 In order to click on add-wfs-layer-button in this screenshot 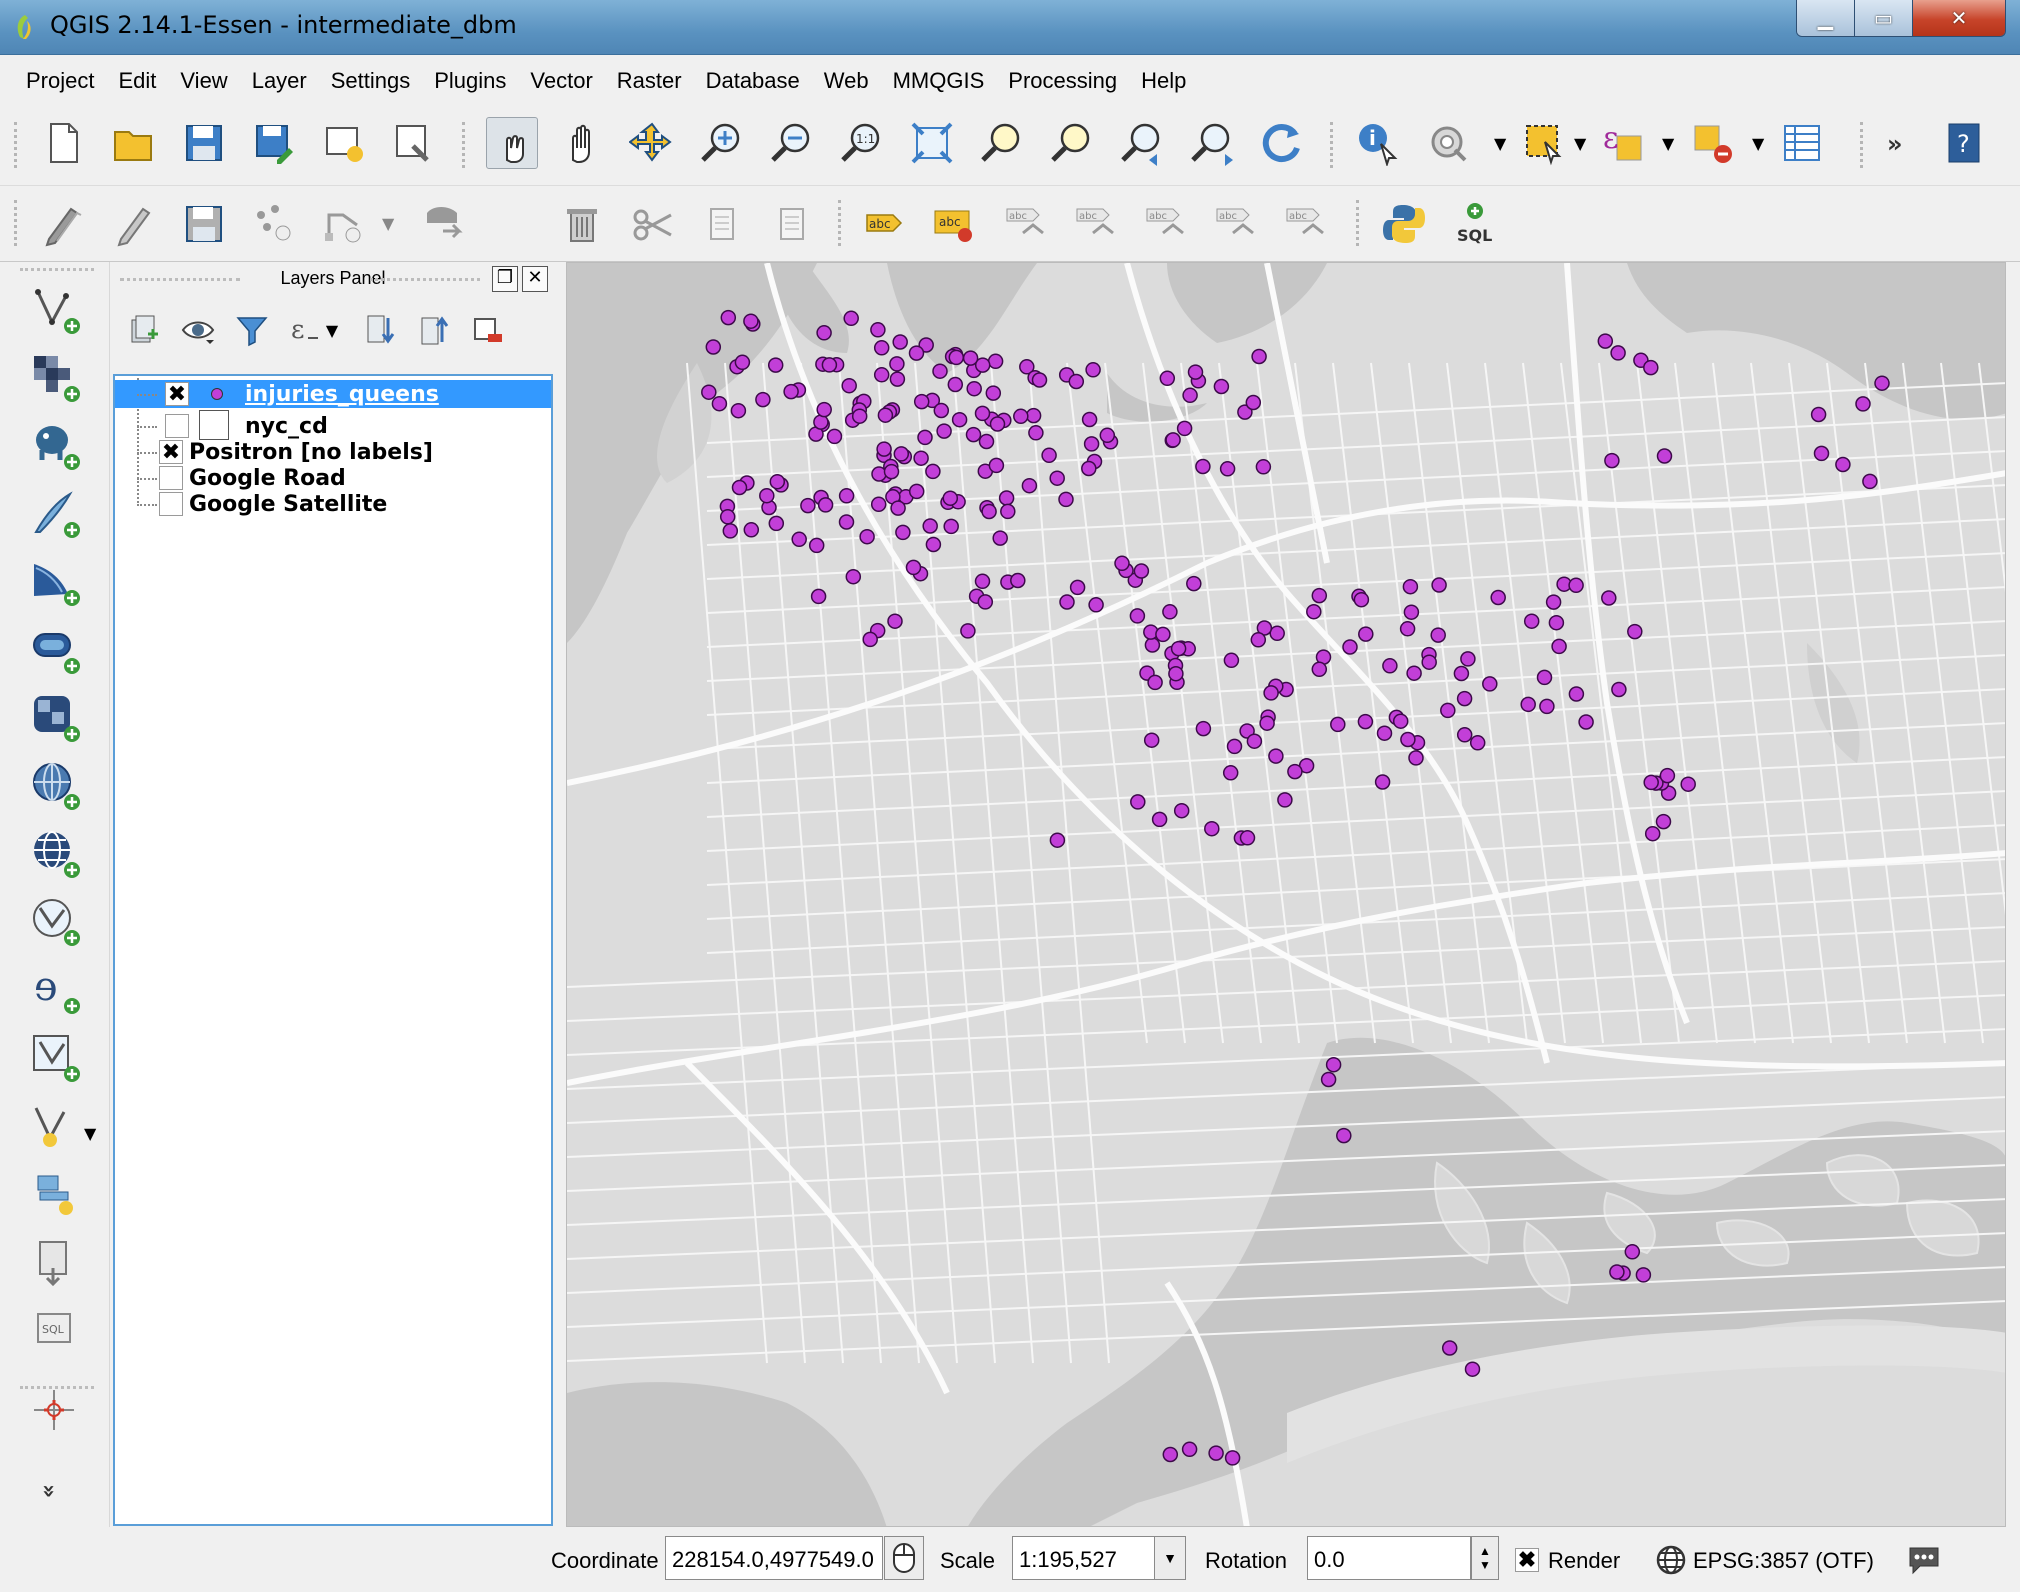, I will do `click(56, 854)`.